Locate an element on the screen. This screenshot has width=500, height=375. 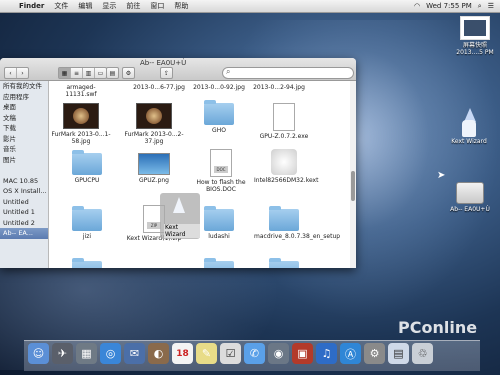
notification-center-icon: ☰ is located at coordinates (491, 6).